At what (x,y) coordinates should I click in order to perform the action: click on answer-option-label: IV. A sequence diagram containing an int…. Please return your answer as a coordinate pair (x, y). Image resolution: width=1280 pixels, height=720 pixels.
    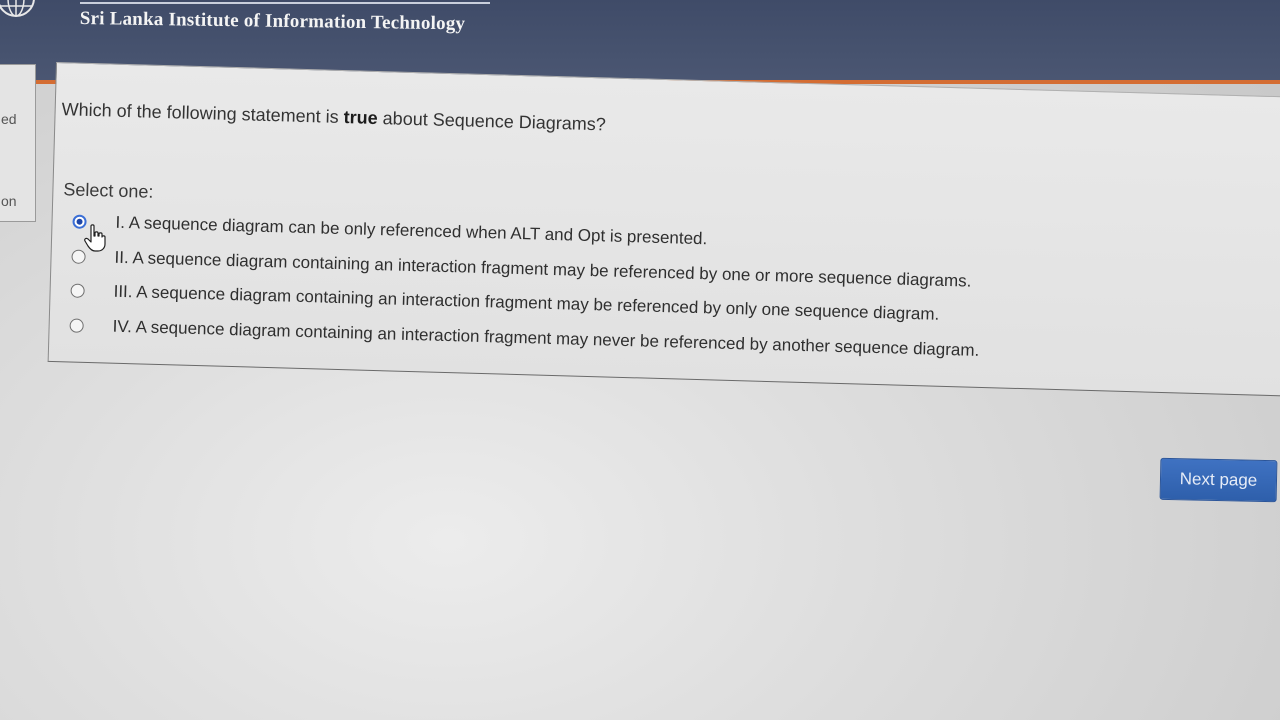
    Looking at the image, I should click on (545, 339).